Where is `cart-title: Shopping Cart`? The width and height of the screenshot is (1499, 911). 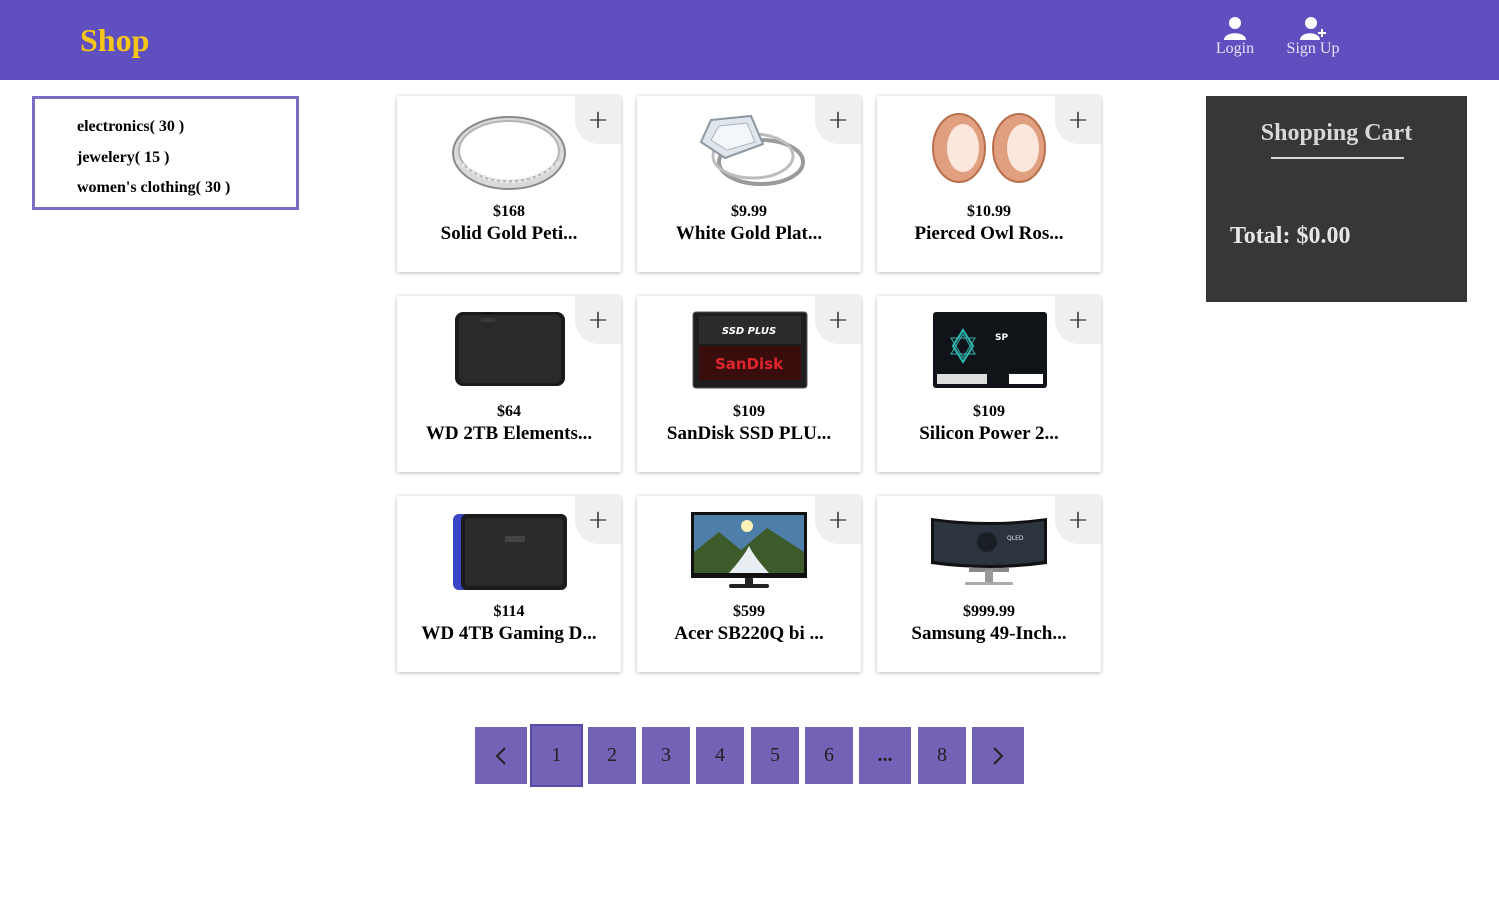 cart-title: Shopping Cart is located at coordinates (1336, 133).